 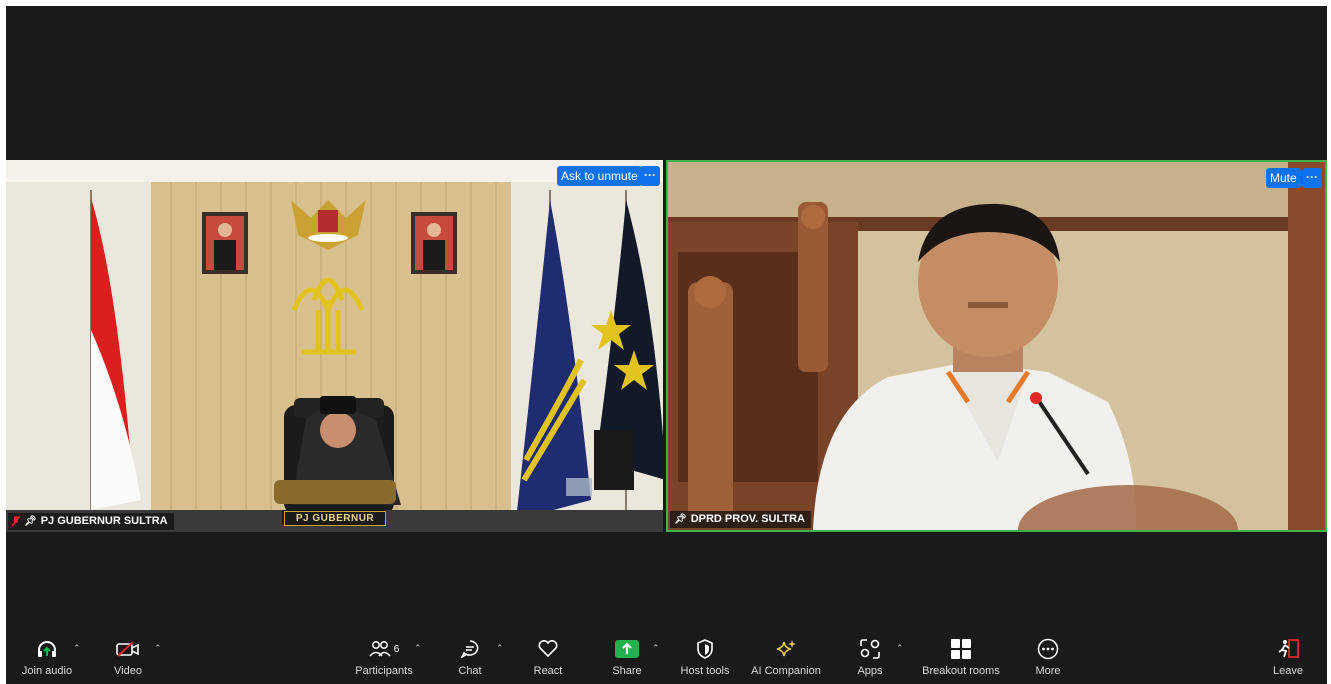 I want to click on host-tools-label: Host tools, so click(x=705, y=671).